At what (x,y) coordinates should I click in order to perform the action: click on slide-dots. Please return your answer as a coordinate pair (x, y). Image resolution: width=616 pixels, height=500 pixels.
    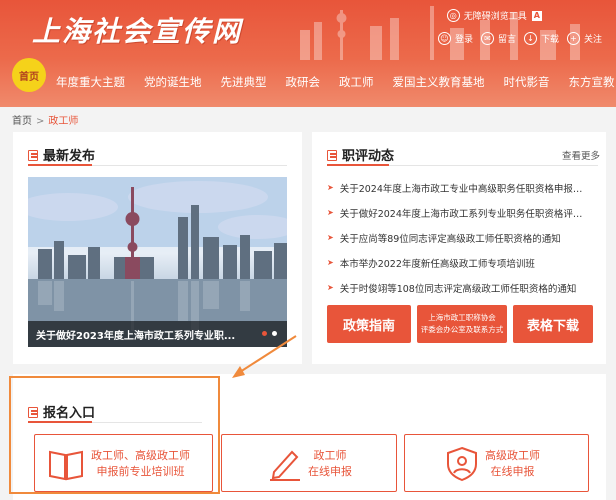
    Looking at the image, I should click on (269, 333).